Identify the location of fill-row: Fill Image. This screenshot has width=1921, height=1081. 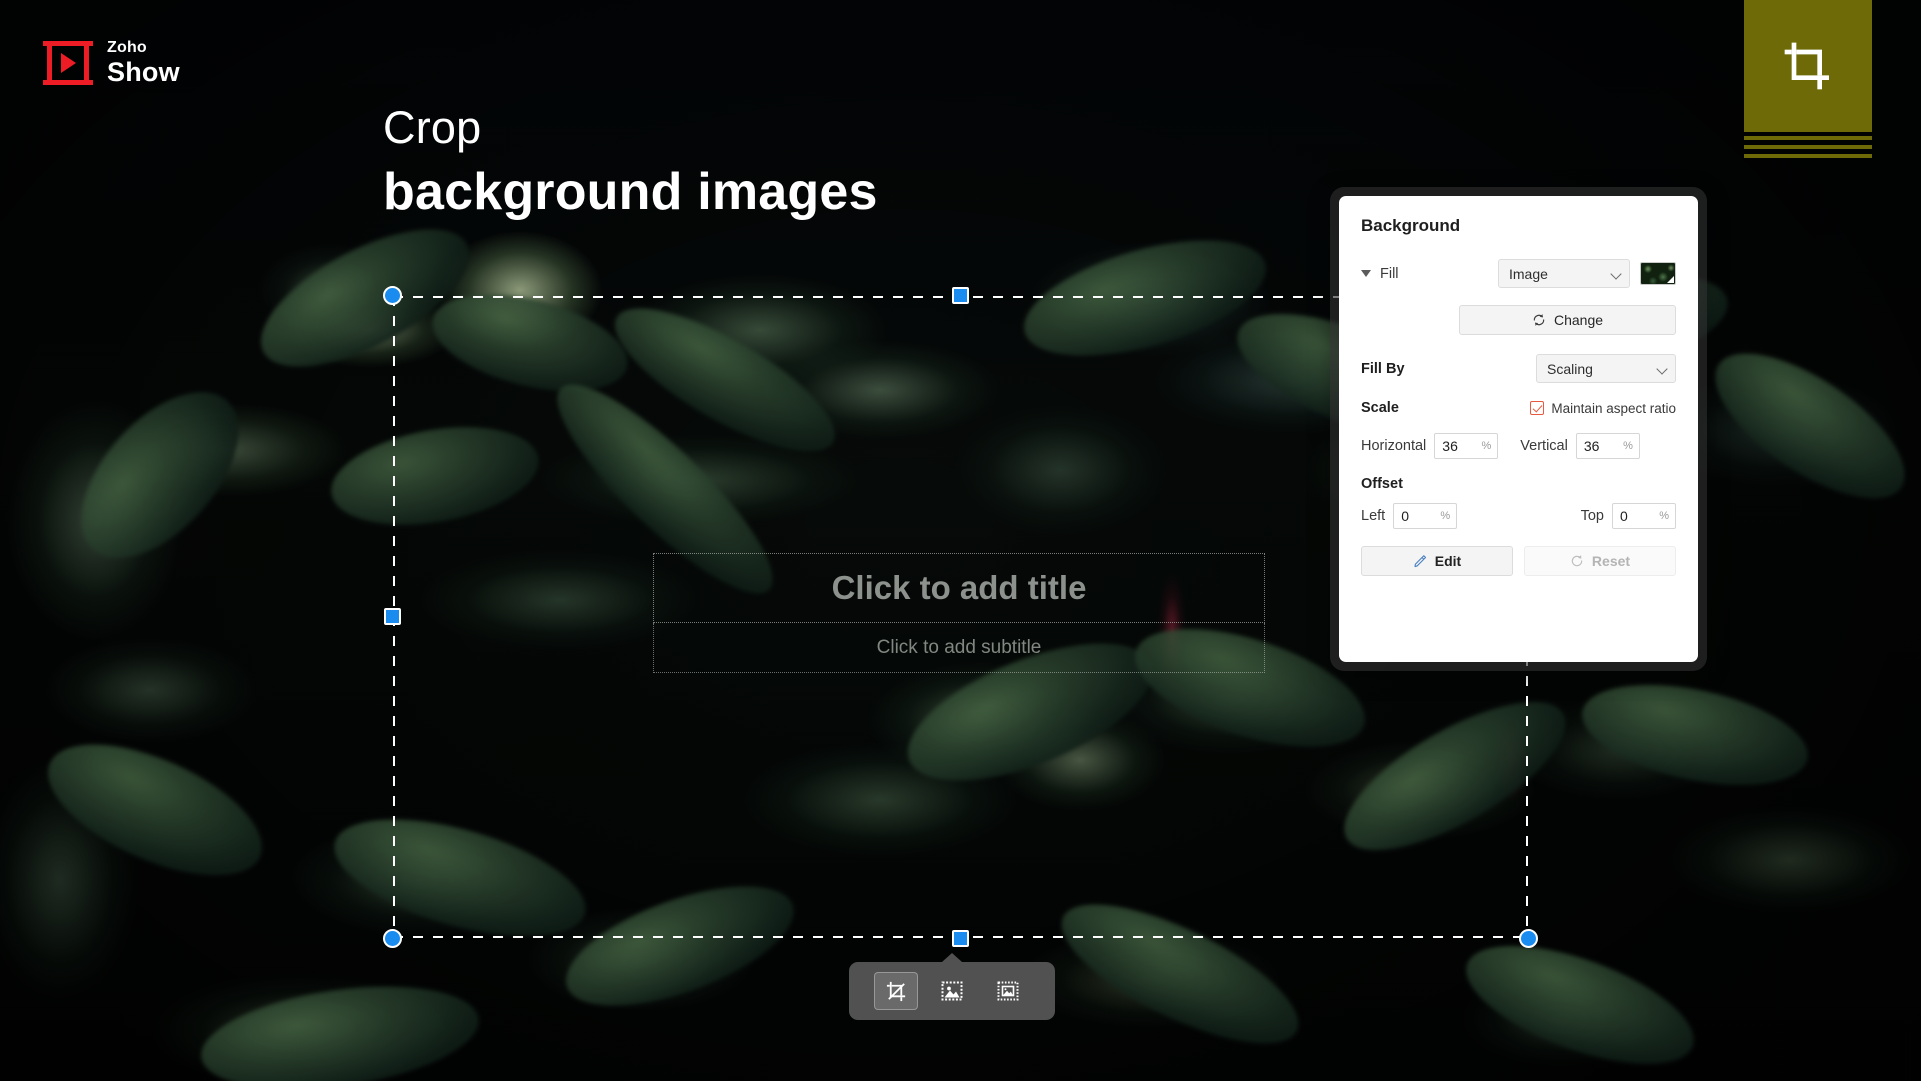
(1518, 273).